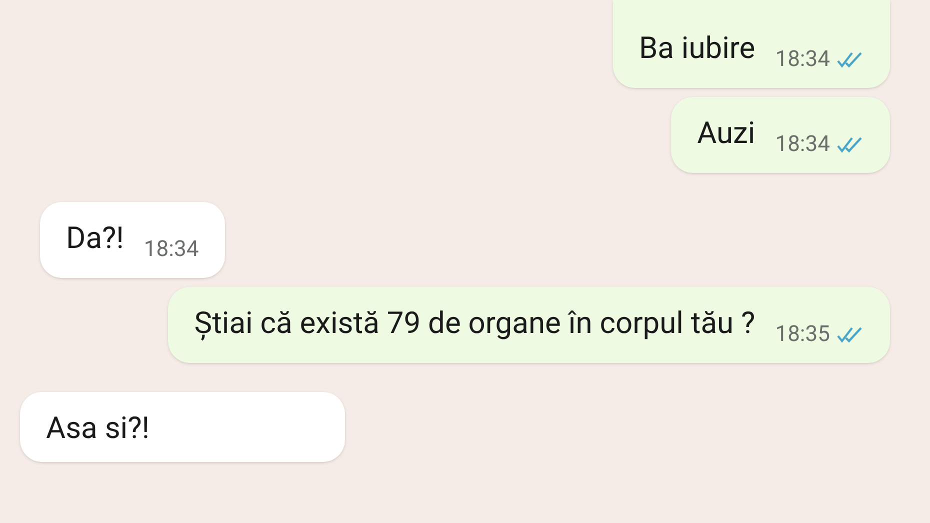 The image size is (930, 523). What do you see at coordinates (95, 239) in the screenshot?
I see `message-text: Da?!` at bounding box center [95, 239].